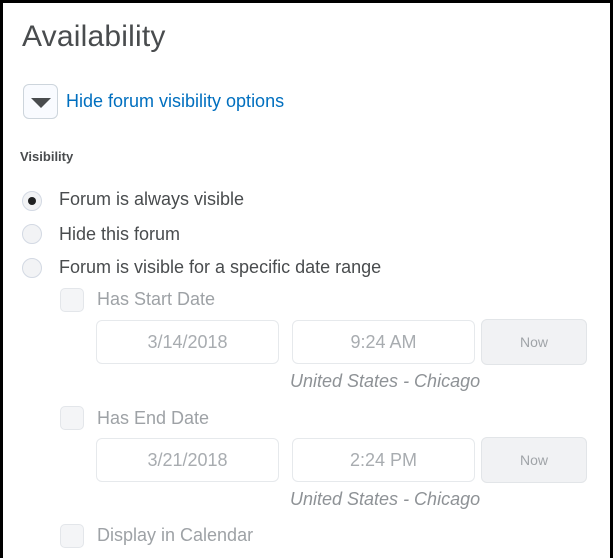  What do you see at coordinates (32, 234) in the screenshot?
I see `radio-hide-forum` at bounding box center [32, 234].